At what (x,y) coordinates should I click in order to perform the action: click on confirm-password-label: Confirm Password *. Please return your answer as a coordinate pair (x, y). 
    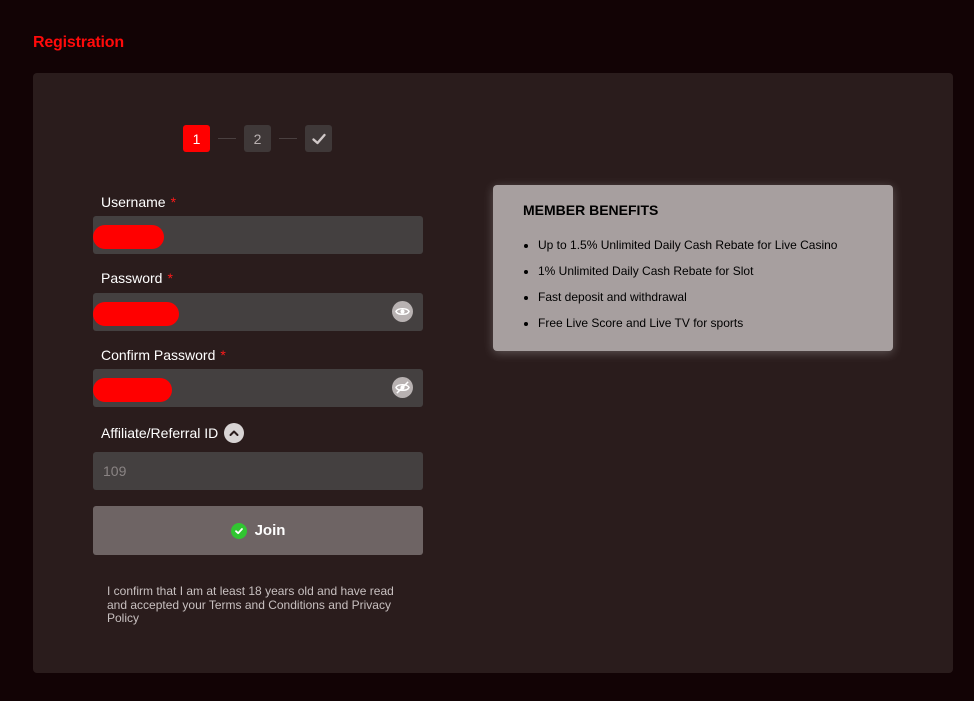
    Looking at the image, I should click on (163, 355).